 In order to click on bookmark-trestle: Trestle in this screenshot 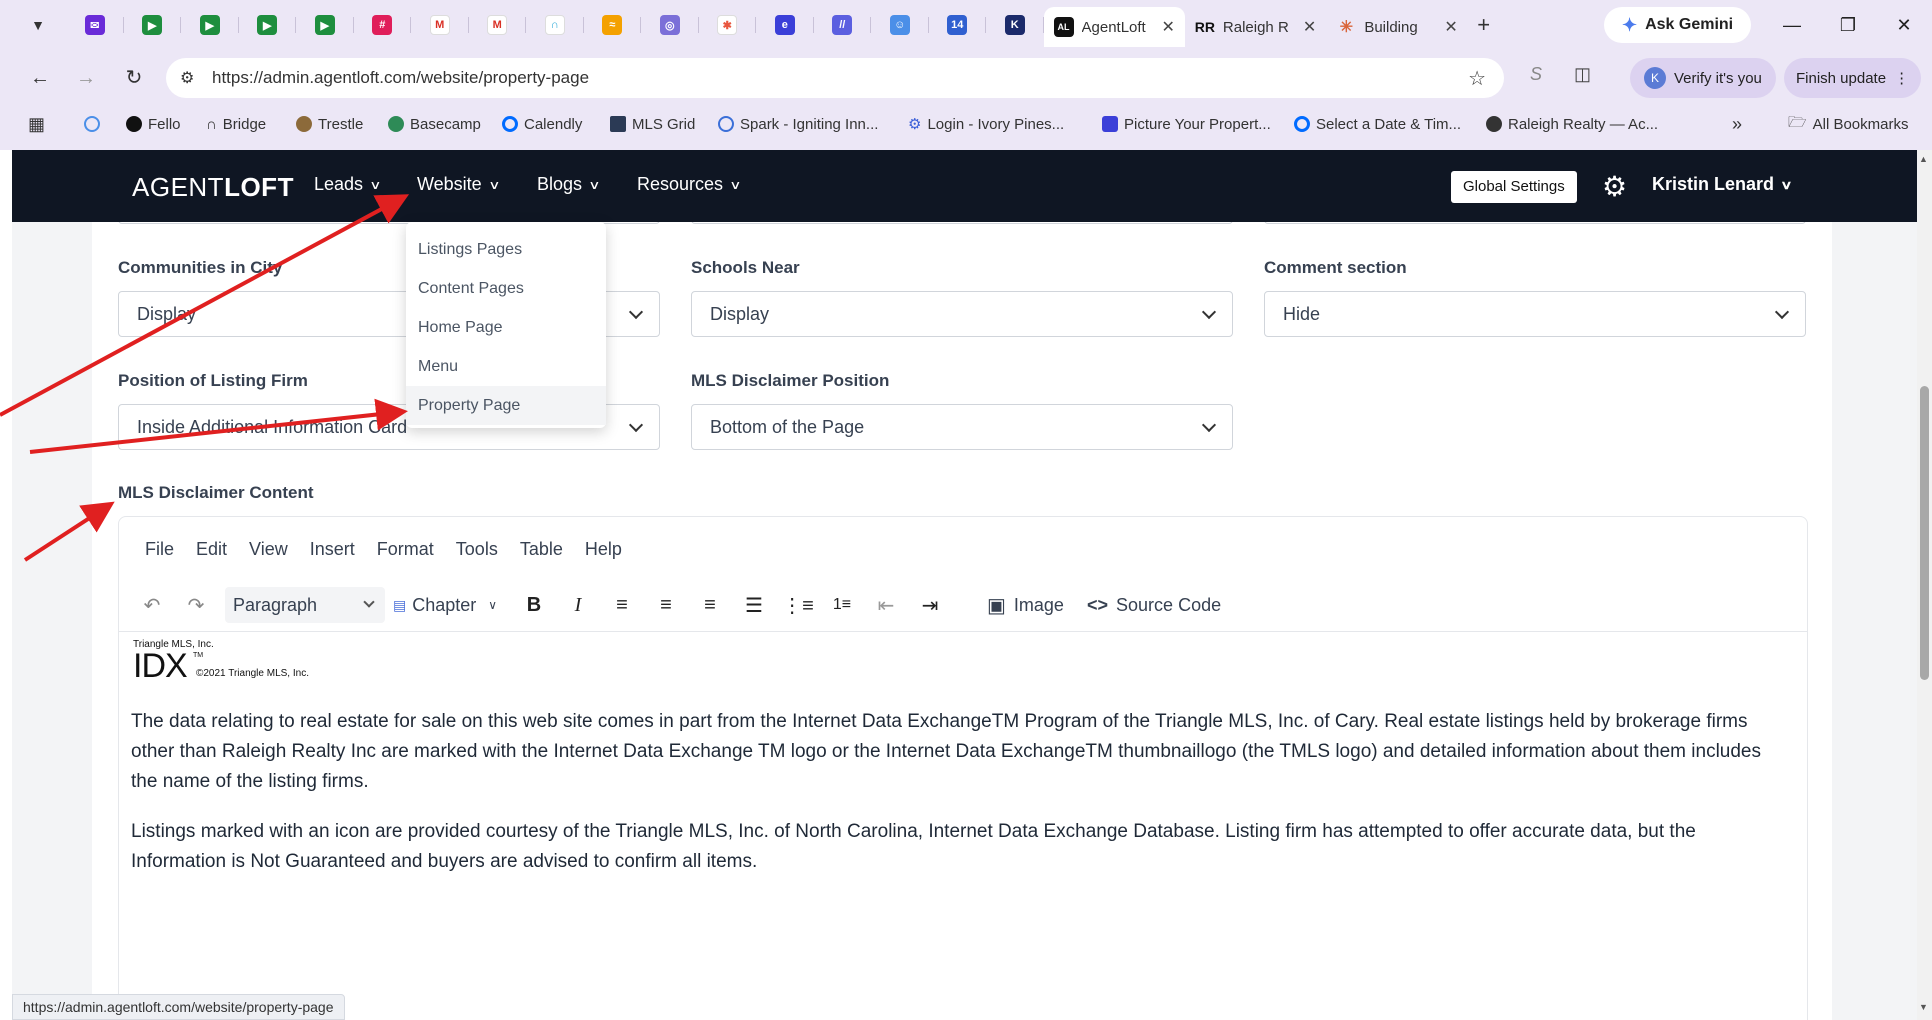, I will do `click(329, 124)`.